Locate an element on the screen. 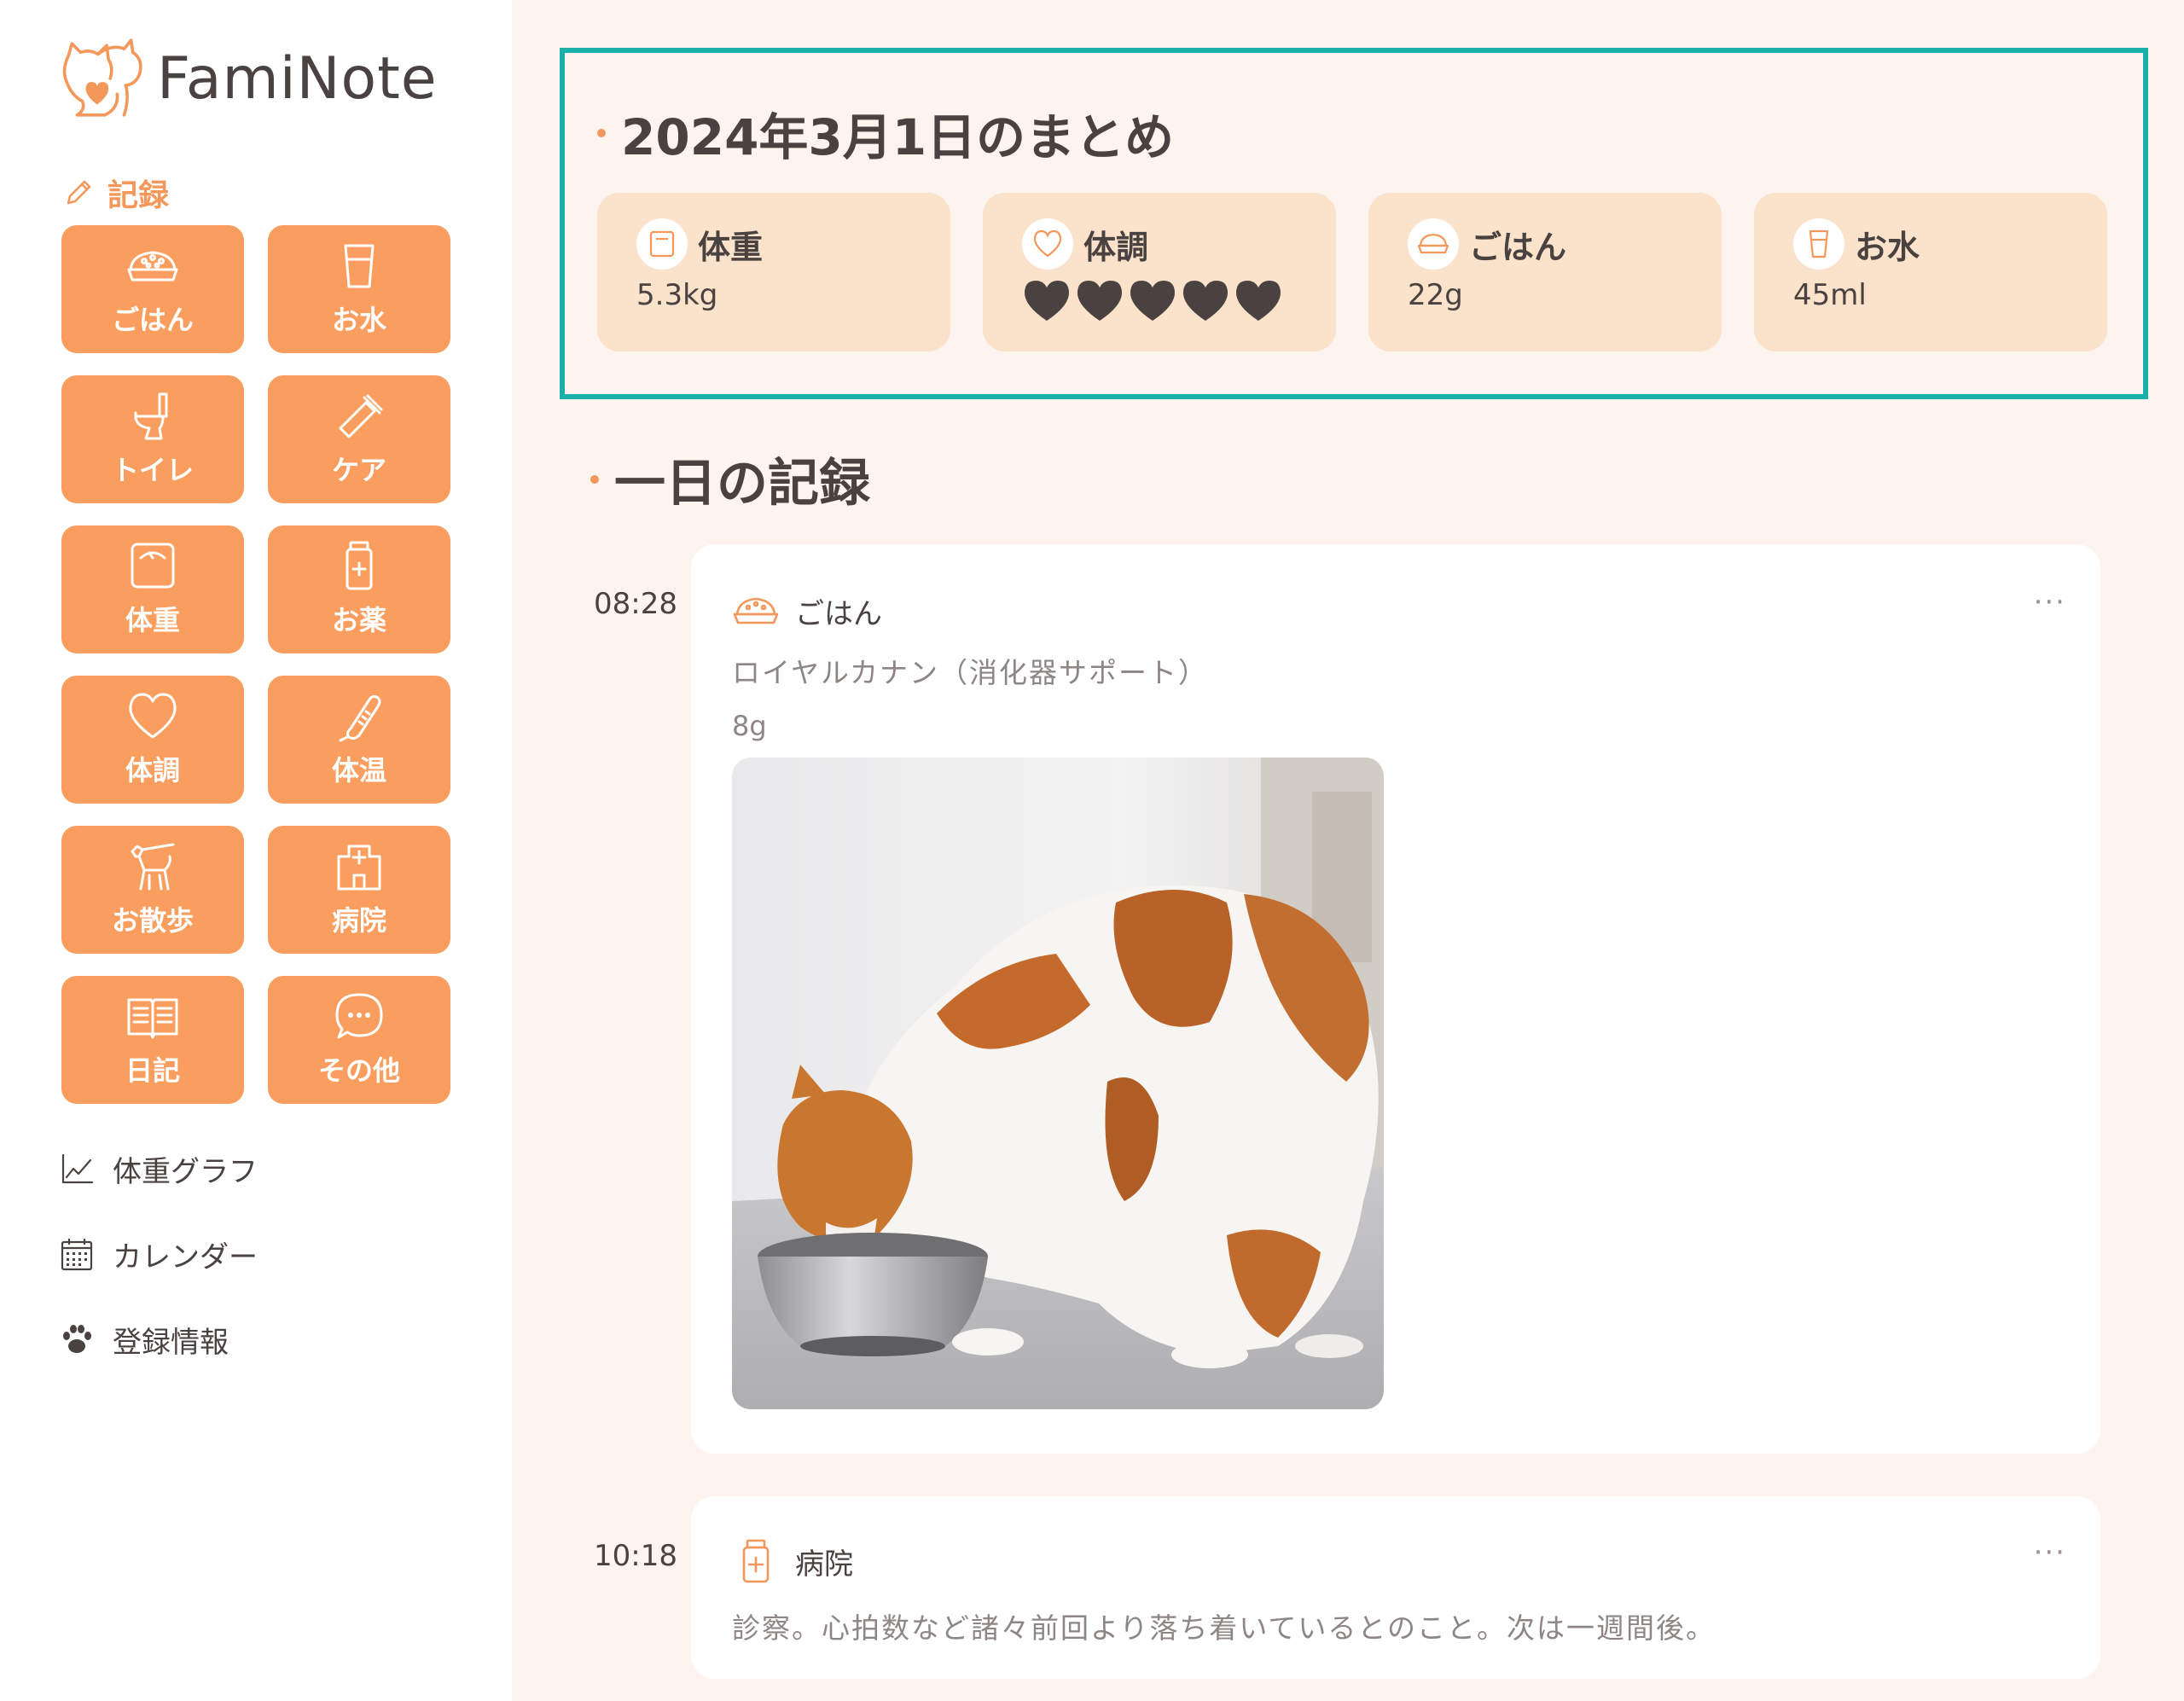  record-section-label: 記録 is located at coordinates (115, 193).